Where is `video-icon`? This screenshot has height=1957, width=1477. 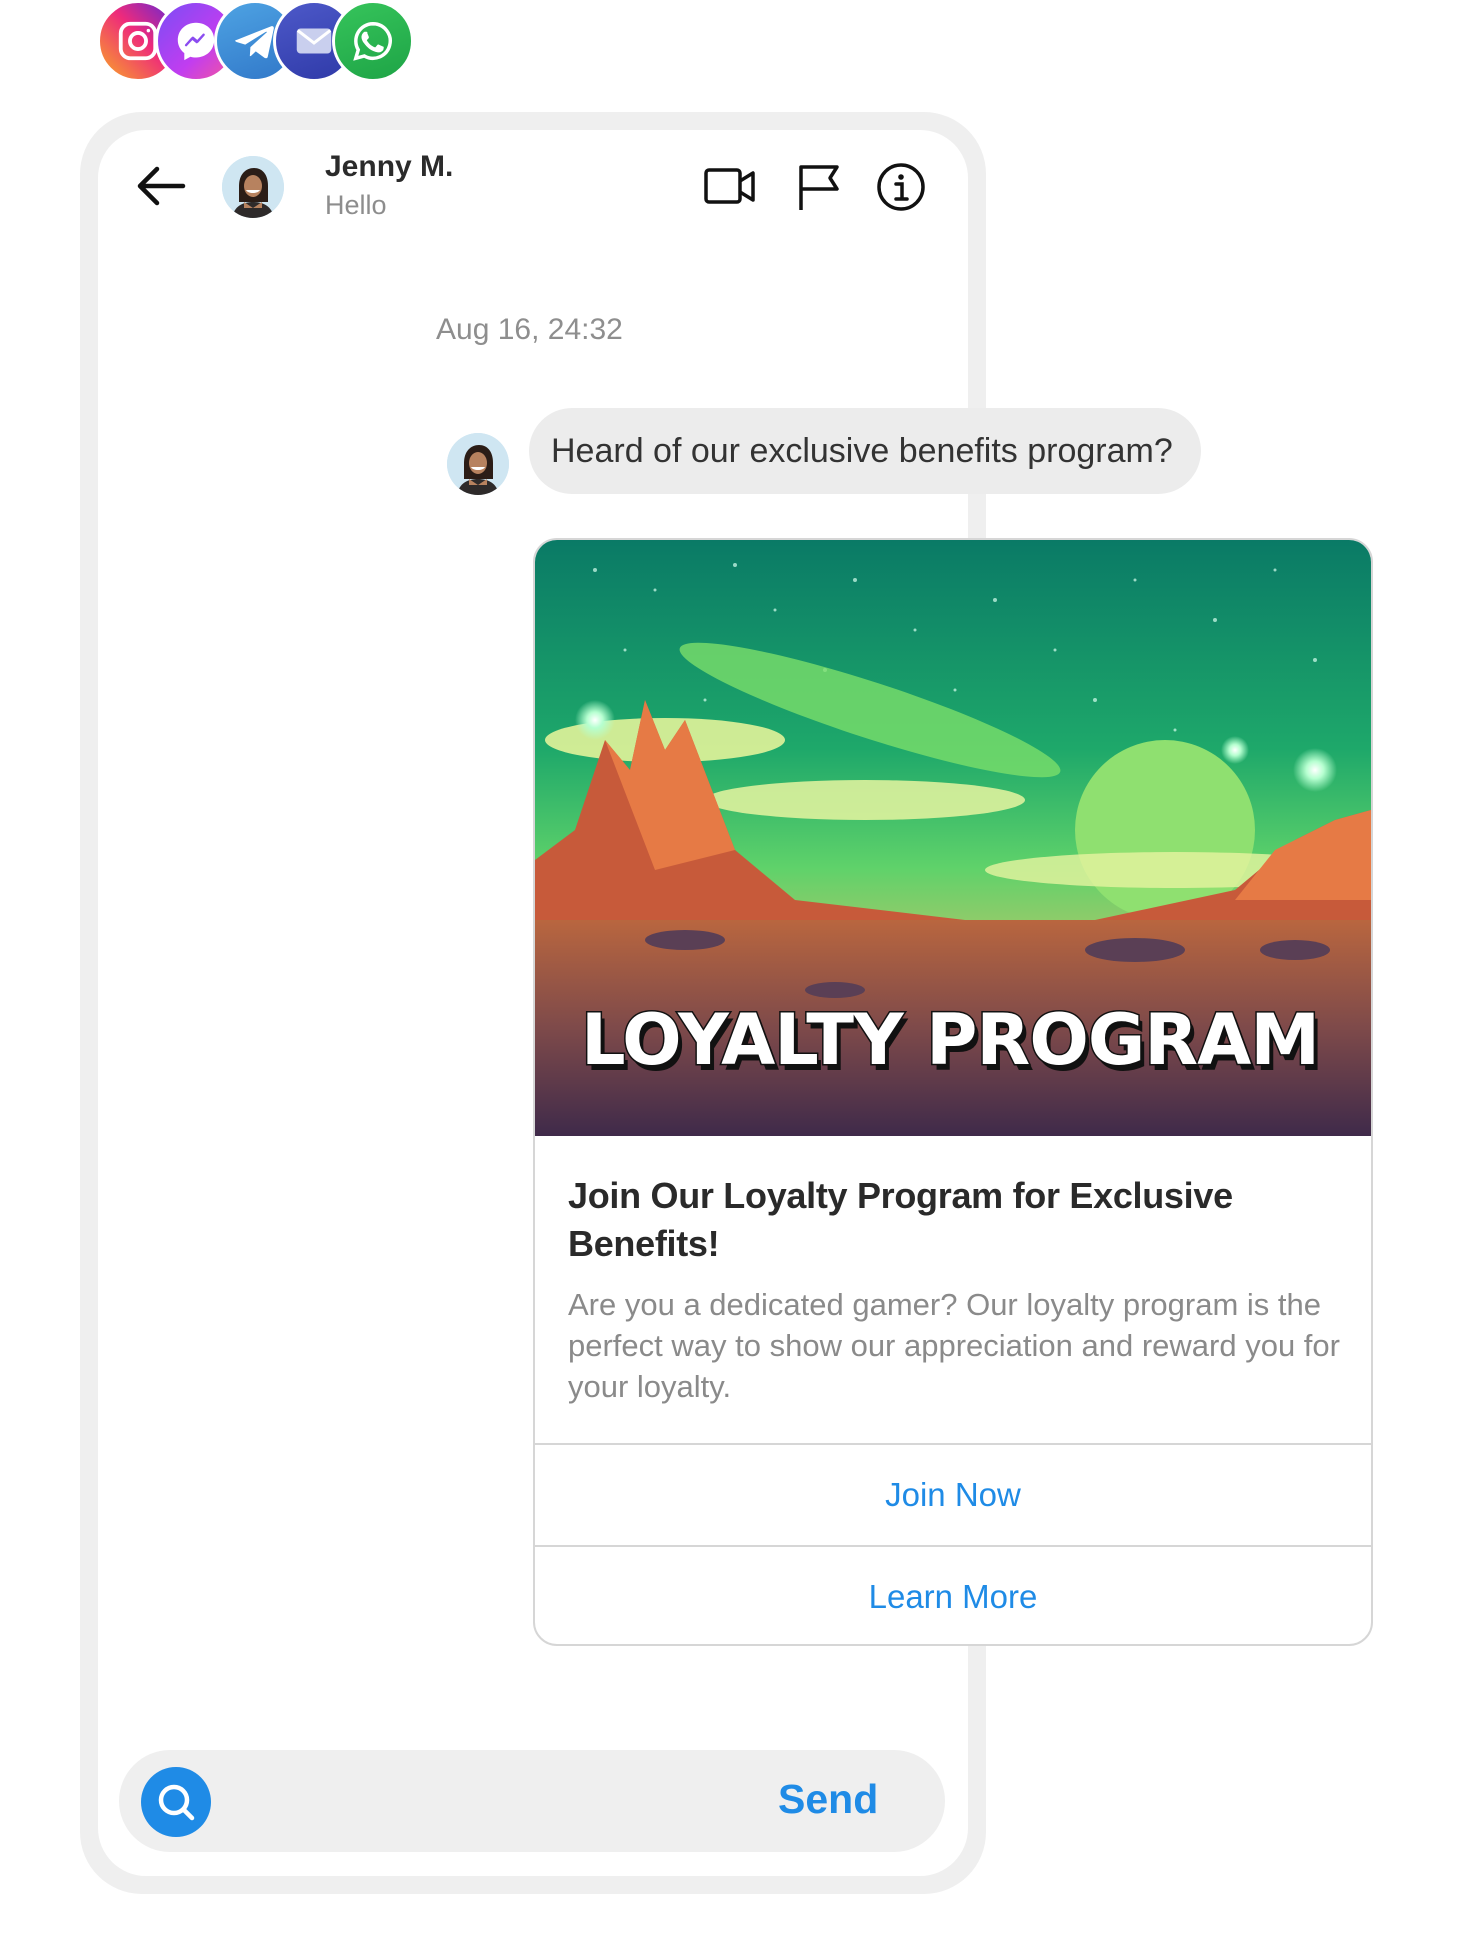
video-icon is located at coordinates (729, 186).